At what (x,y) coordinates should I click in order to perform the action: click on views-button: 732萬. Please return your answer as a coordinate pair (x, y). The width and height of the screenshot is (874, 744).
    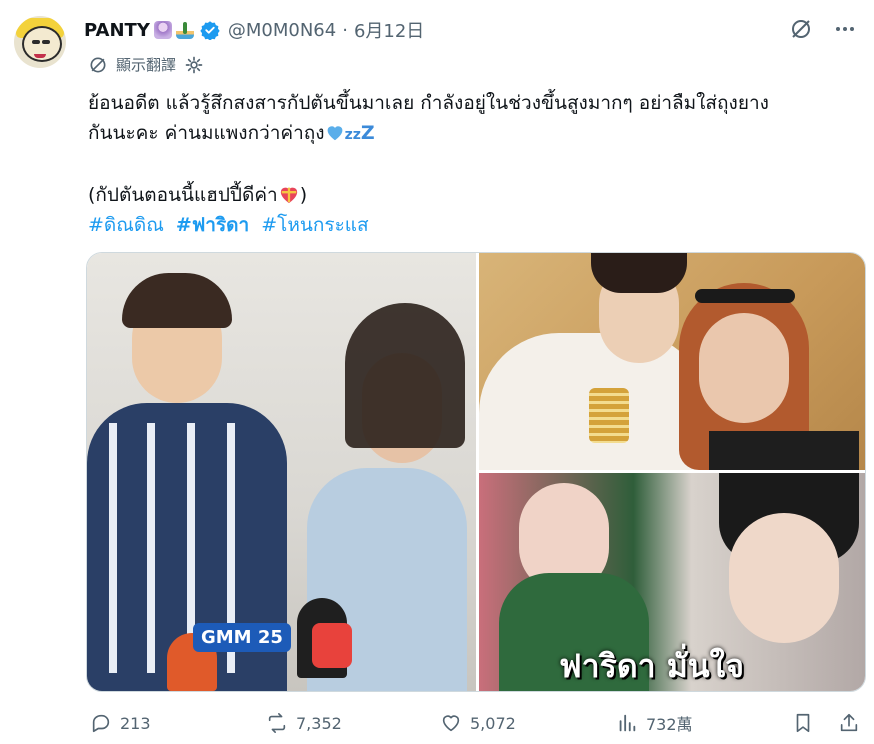
    Looking at the image, I should click on (654, 723).